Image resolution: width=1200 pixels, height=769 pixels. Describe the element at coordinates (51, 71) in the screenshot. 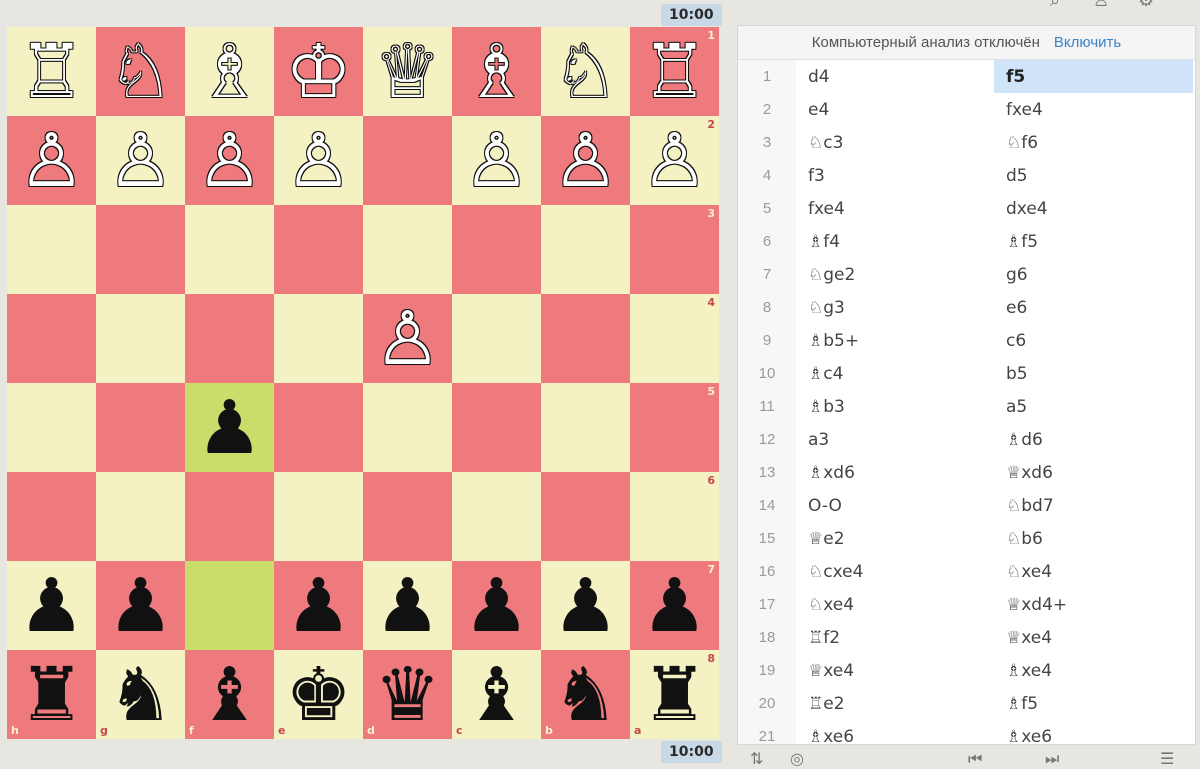

I see `board-square: ♖` at that location.